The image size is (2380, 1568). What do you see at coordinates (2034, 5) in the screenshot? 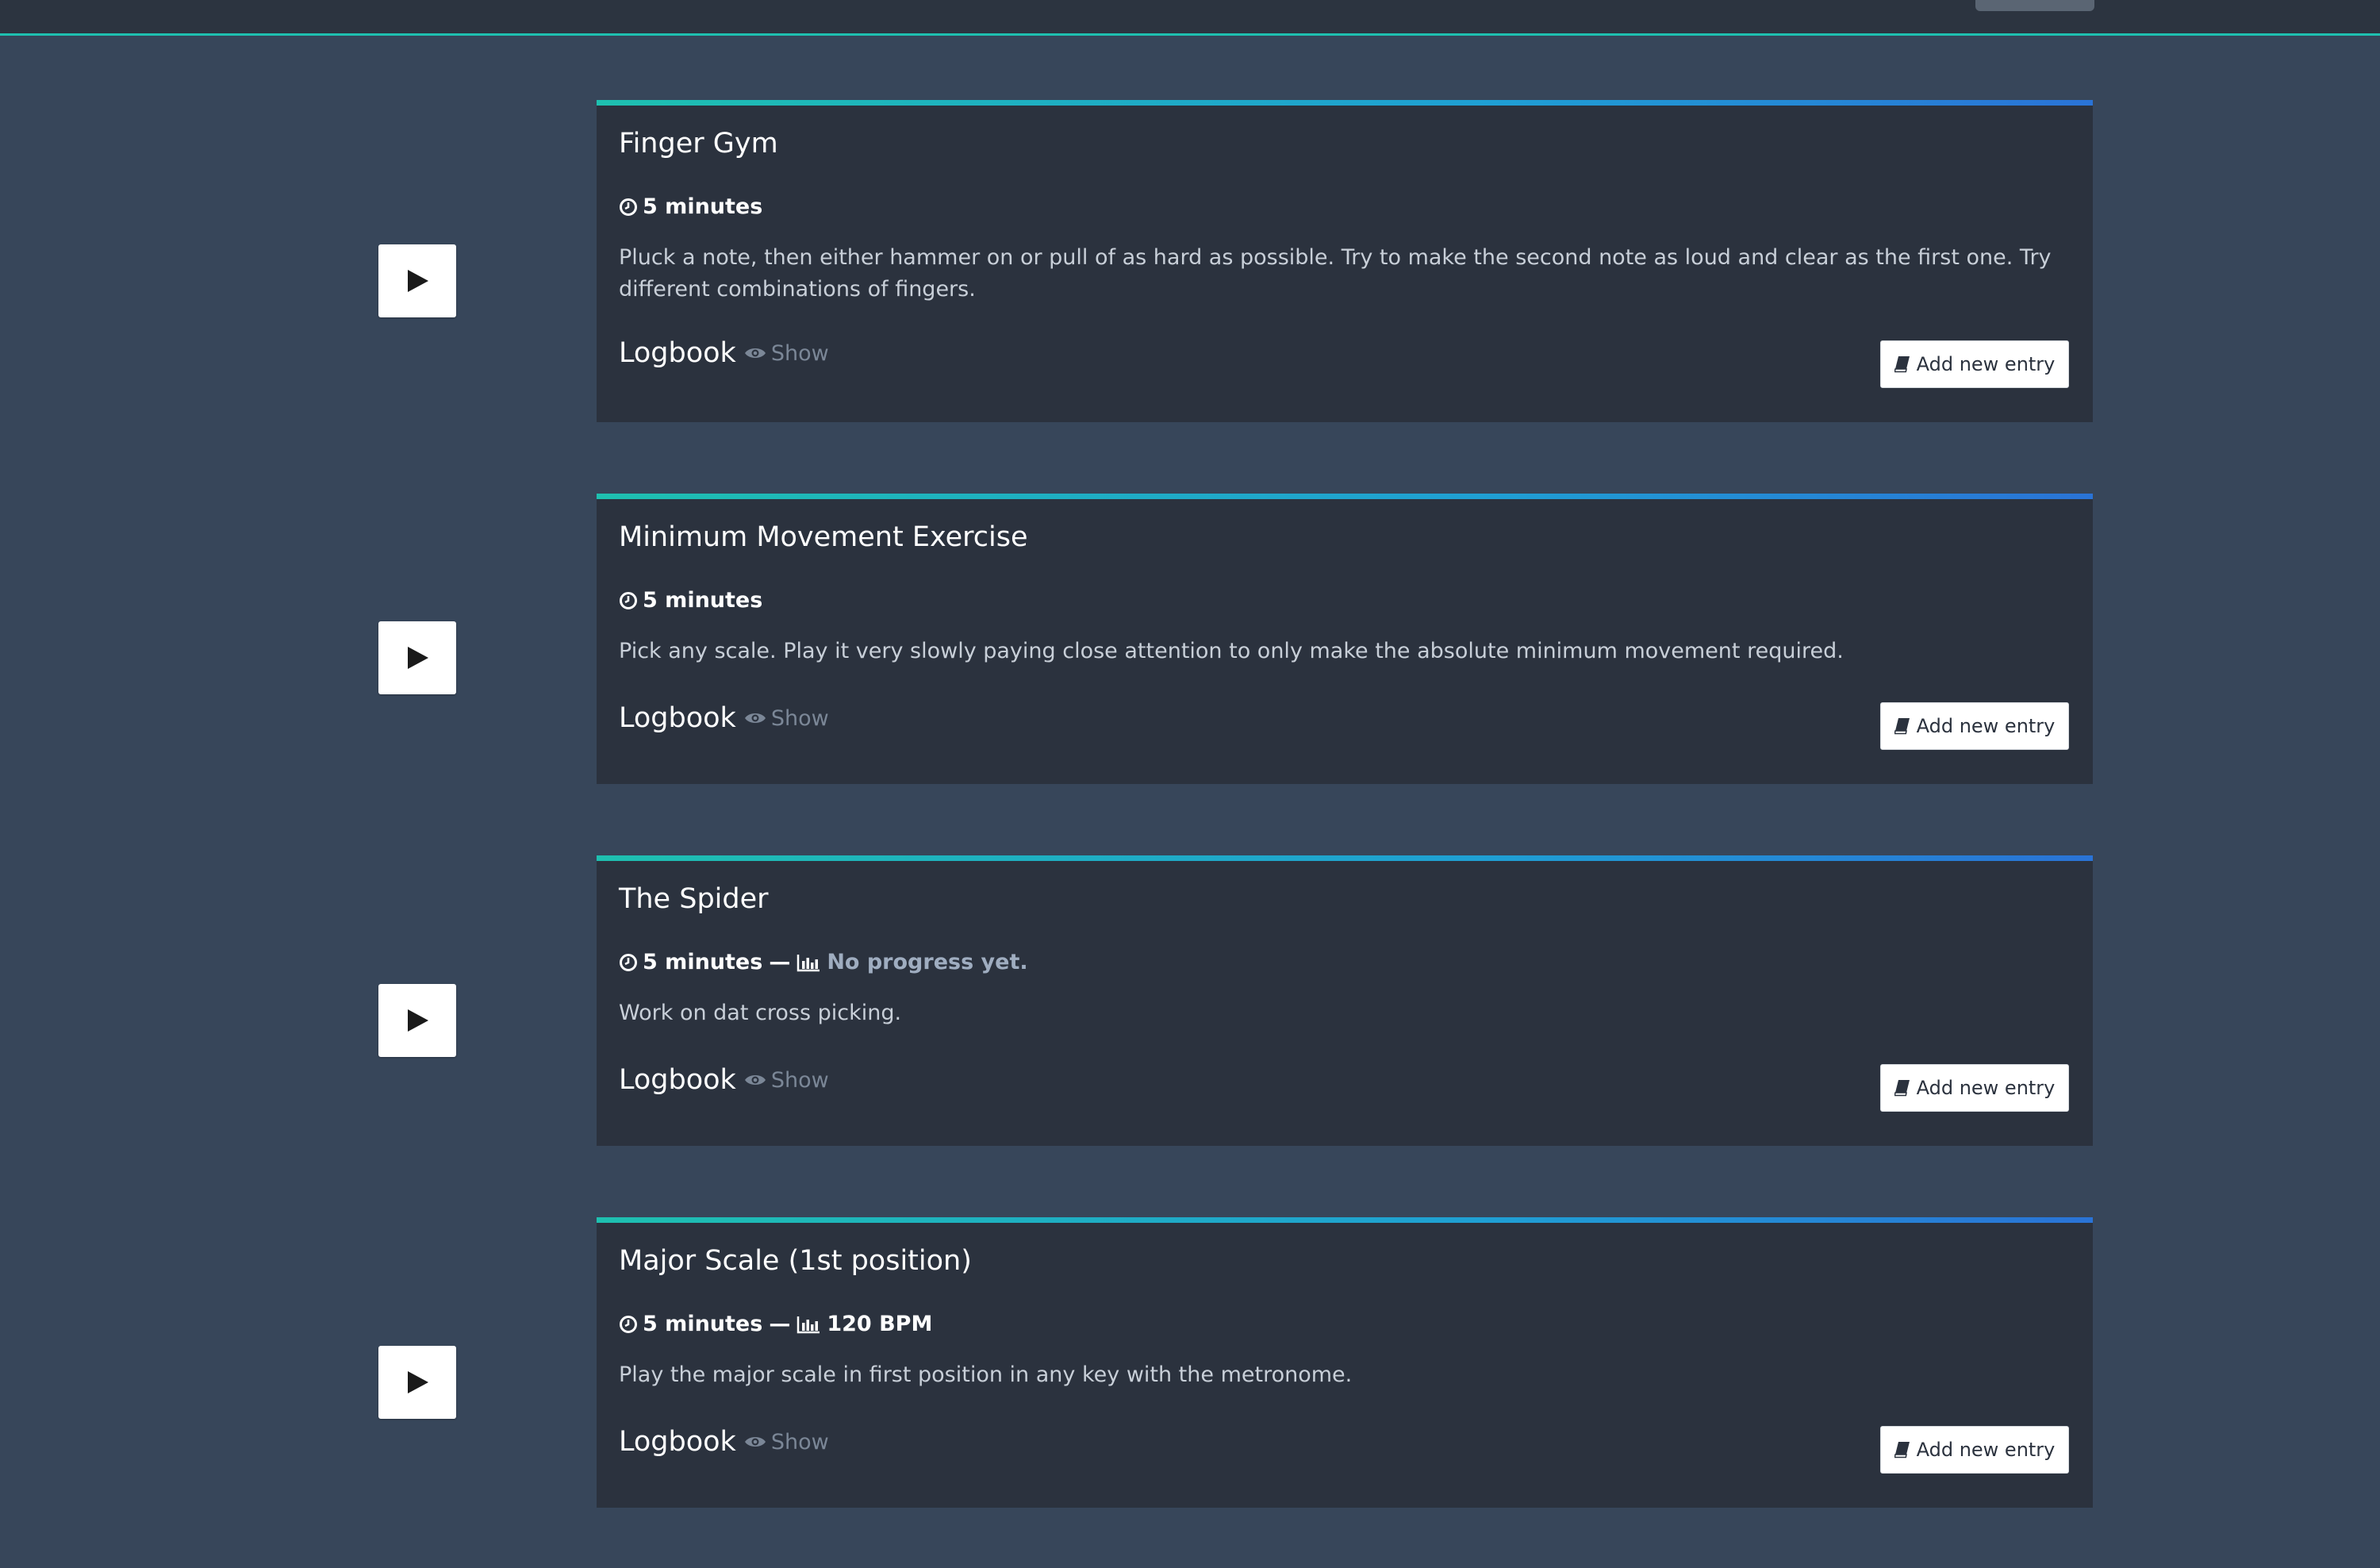
I see `navbar-button` at bounding box center [2034, 5].